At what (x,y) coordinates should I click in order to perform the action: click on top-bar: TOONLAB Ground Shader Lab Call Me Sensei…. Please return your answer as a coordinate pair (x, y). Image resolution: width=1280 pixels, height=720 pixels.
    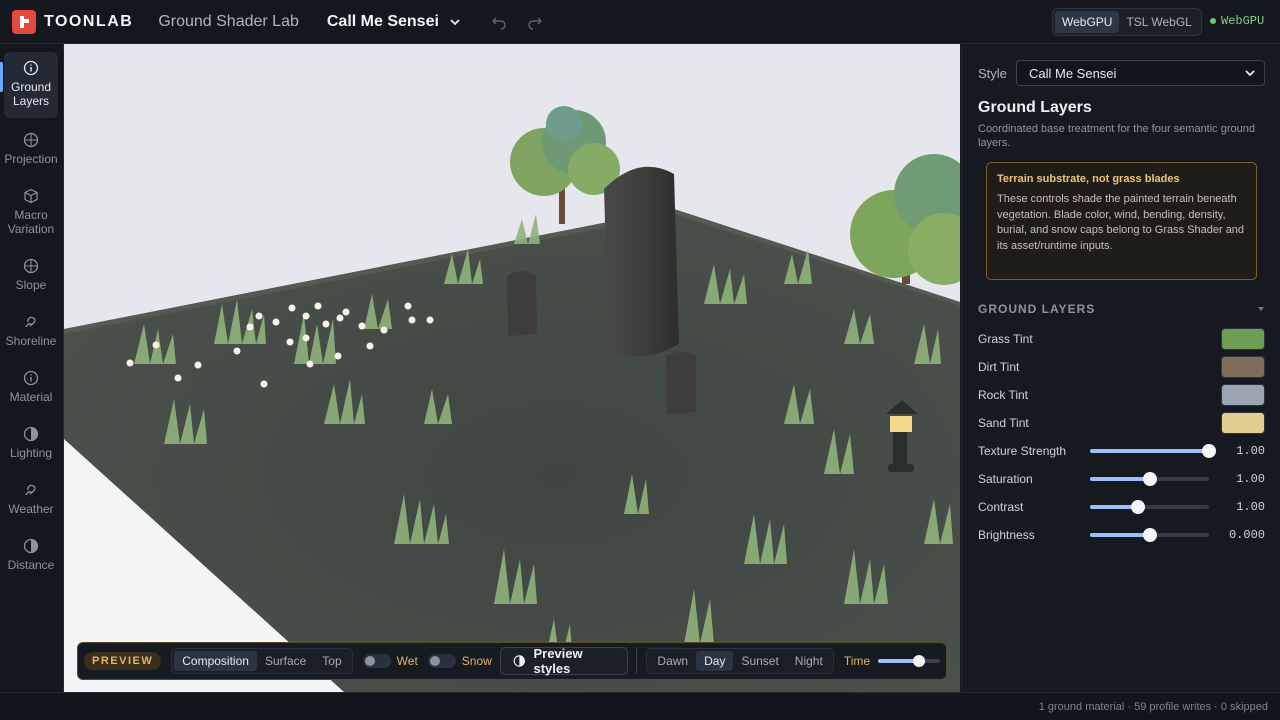
    Looking at the image, I should click on (640, 22).